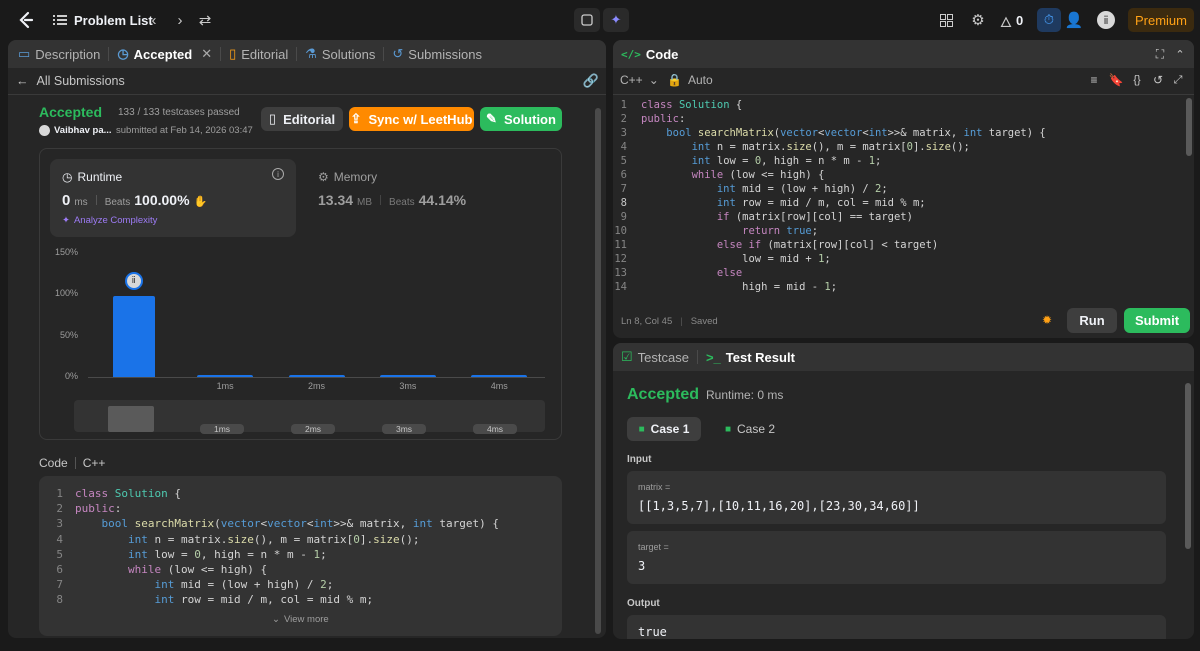 This screenshot has height=651, width=1200. I want to click on tab-submissions: ↺ Submissions, so click(437, 54).